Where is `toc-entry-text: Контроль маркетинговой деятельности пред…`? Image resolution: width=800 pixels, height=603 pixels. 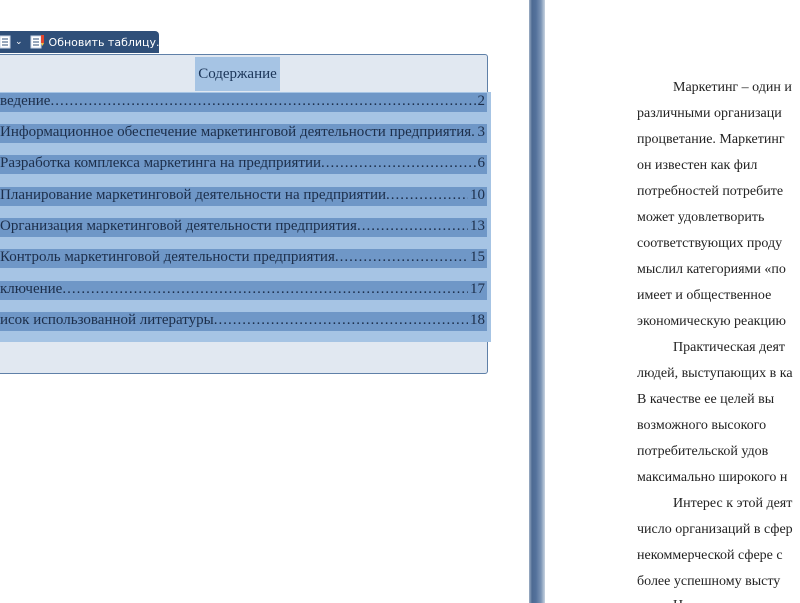
toc-entry-text: Контроль маркетинговой деятельности пред… is located at coordinates (167, 257).